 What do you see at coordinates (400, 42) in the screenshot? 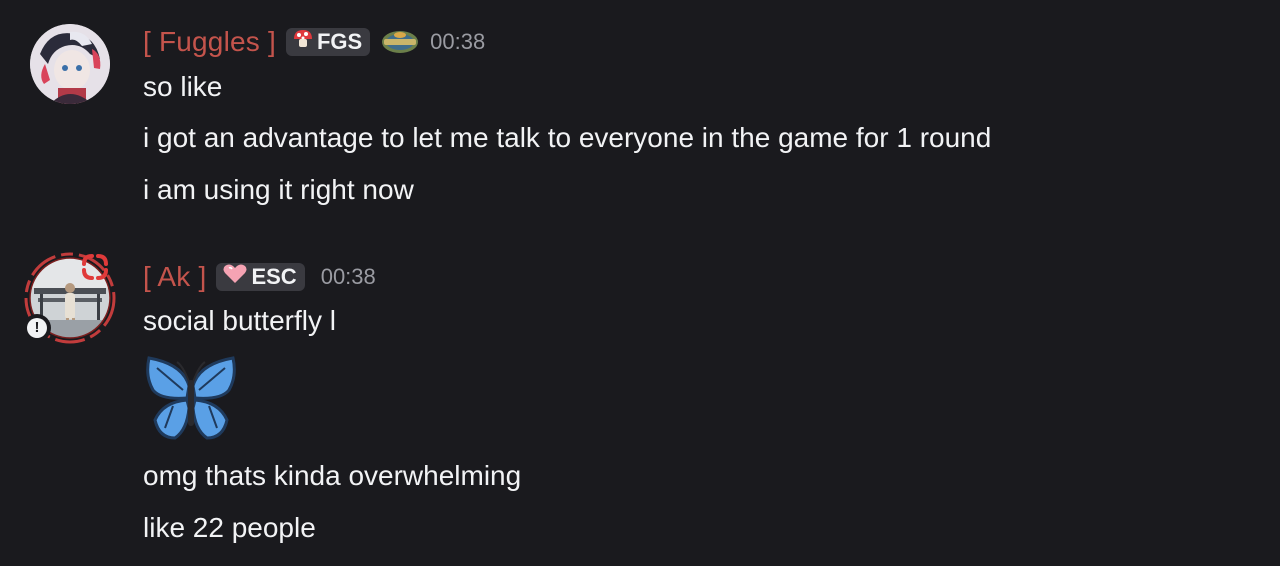
I see `survivor-logo-icon` at bounding box center [400, 42].